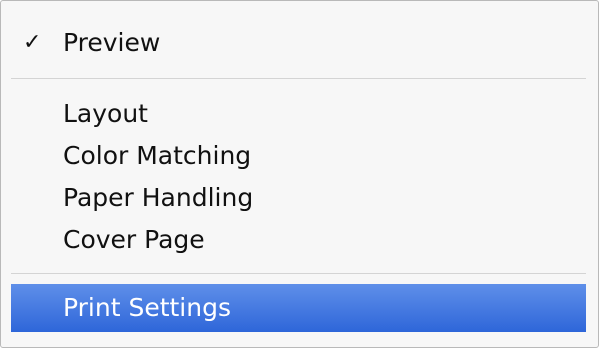 This screenshot has width=599, height=348. I want to click on menu-item-layout: Layout, so click(292, 114).